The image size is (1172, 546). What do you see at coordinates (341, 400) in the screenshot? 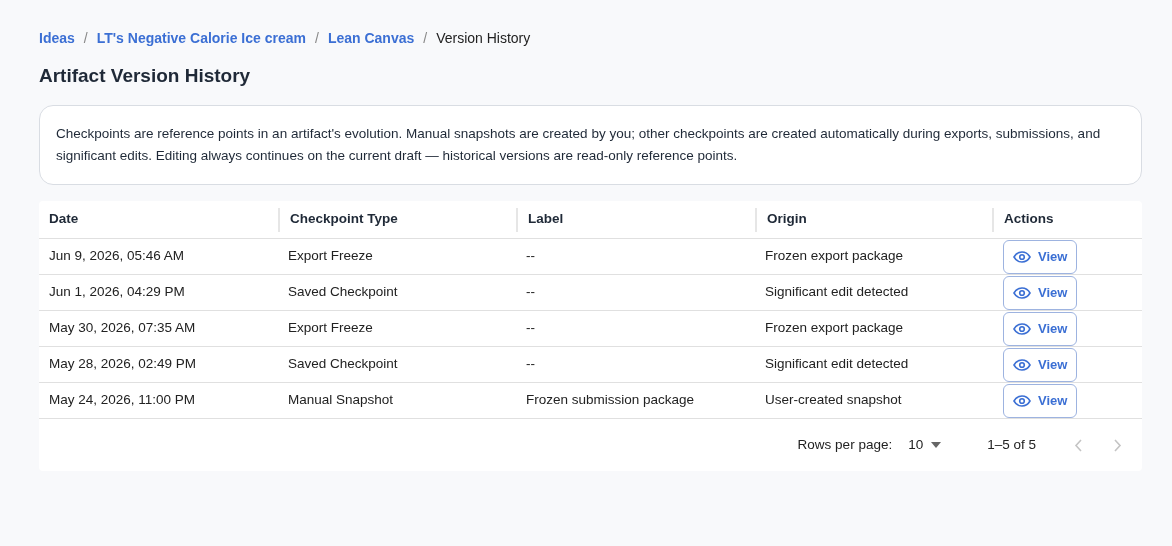
I see `table-cell: Manual Snapshot` at bounding box center [341, 400].